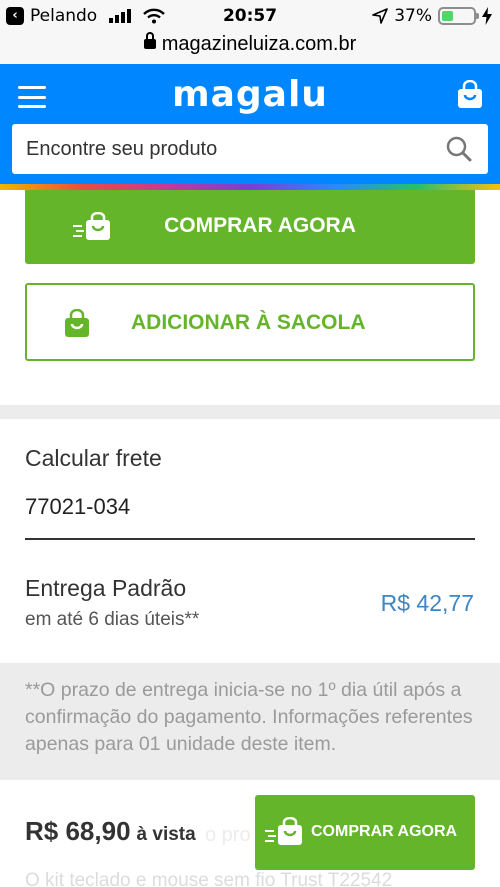 The image size is (500, 887). What do you see at coordinates (487, 16) in the screenshot?
I see `charging-bolt-icon` at bounding box center [487, 16].